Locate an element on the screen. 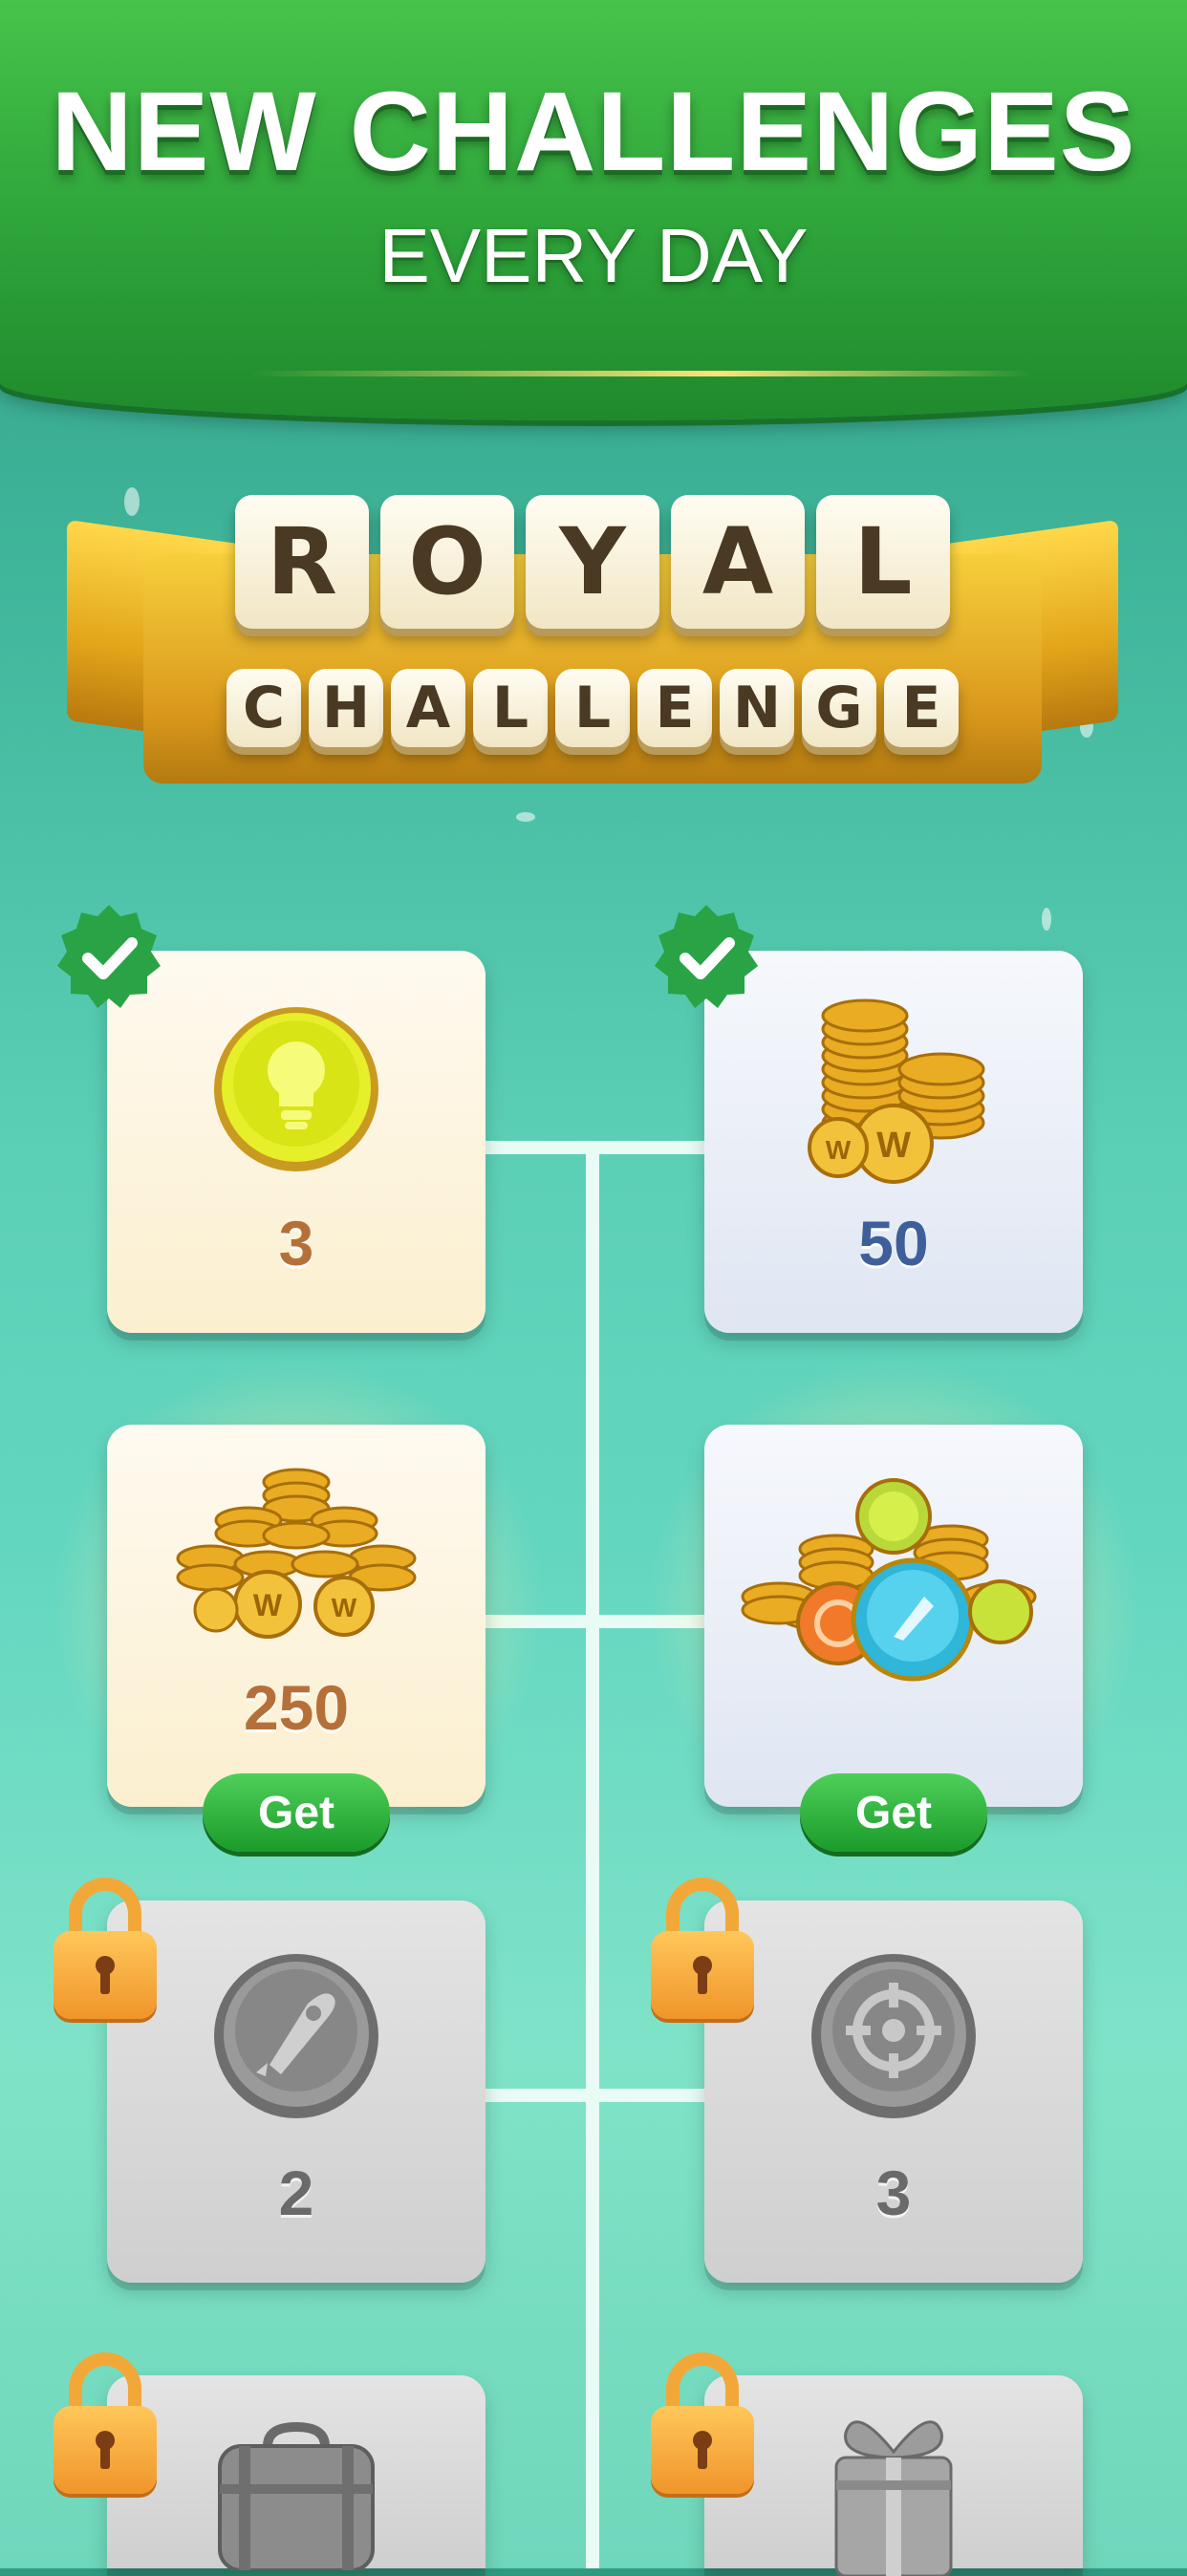 This screenshot has height=2576, width=1187. logo-word-royal: R O Y A L is located at coordinates (592, 562).